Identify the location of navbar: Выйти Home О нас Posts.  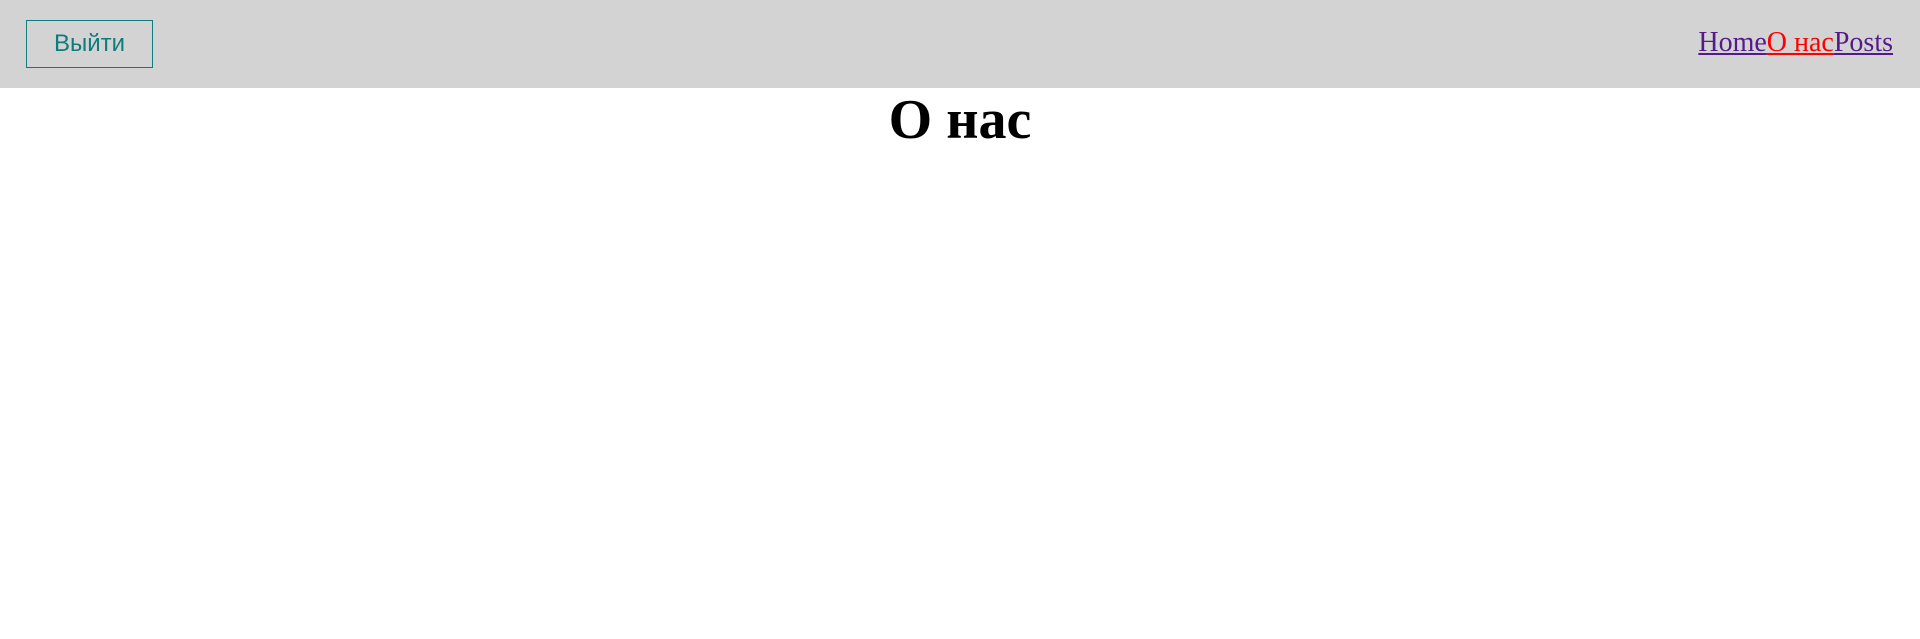
(960, 44).